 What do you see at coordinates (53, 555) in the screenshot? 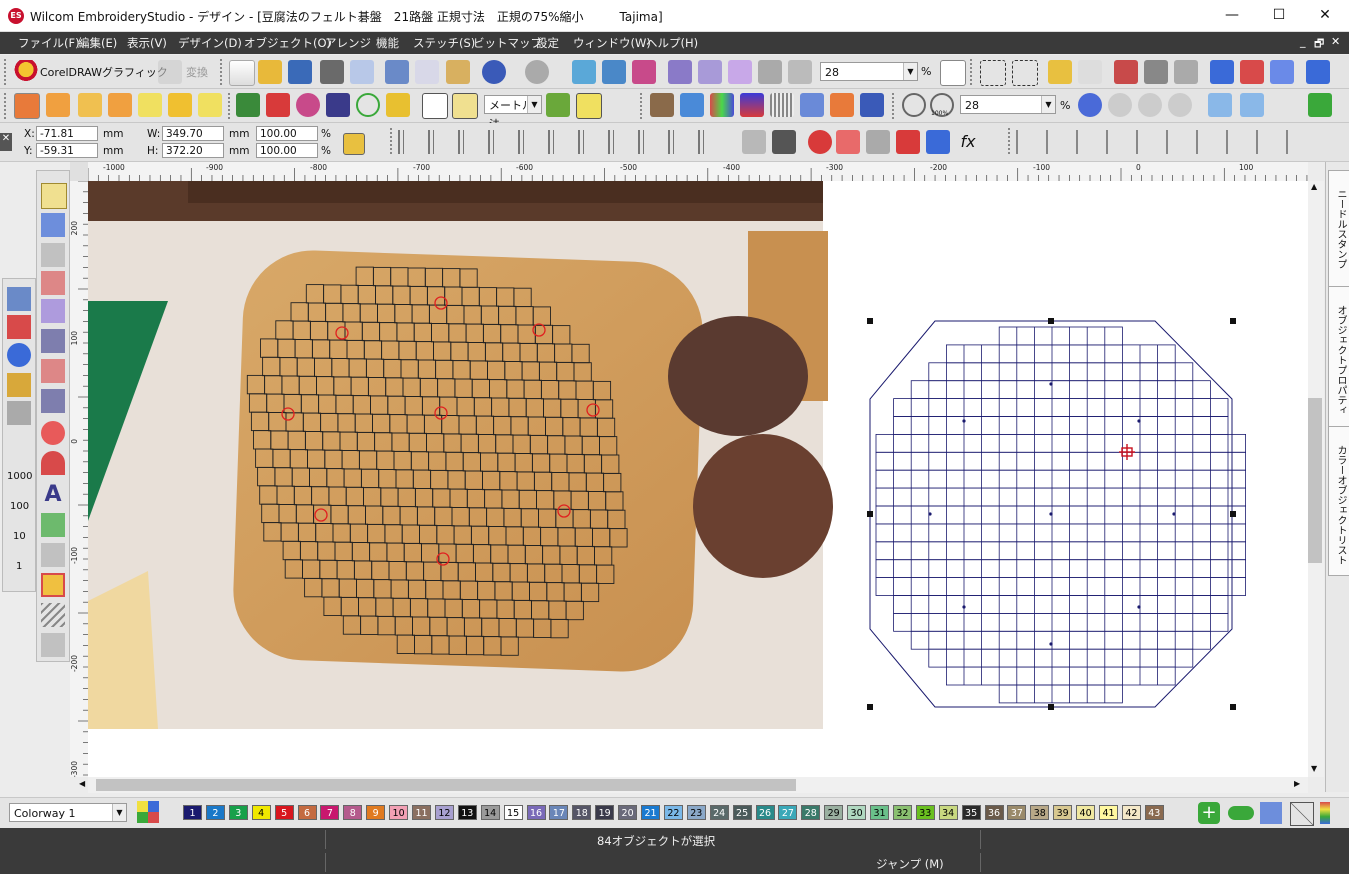
I see `diamond-icon` at bounding box center [53, 555].